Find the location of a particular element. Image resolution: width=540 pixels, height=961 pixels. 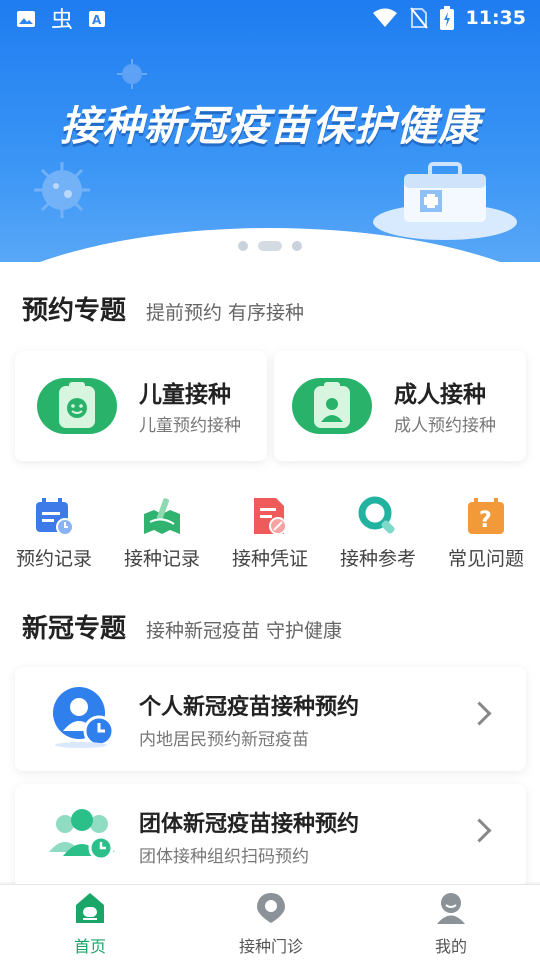

tab-label: 首页 is located at coordinates (89, 946).